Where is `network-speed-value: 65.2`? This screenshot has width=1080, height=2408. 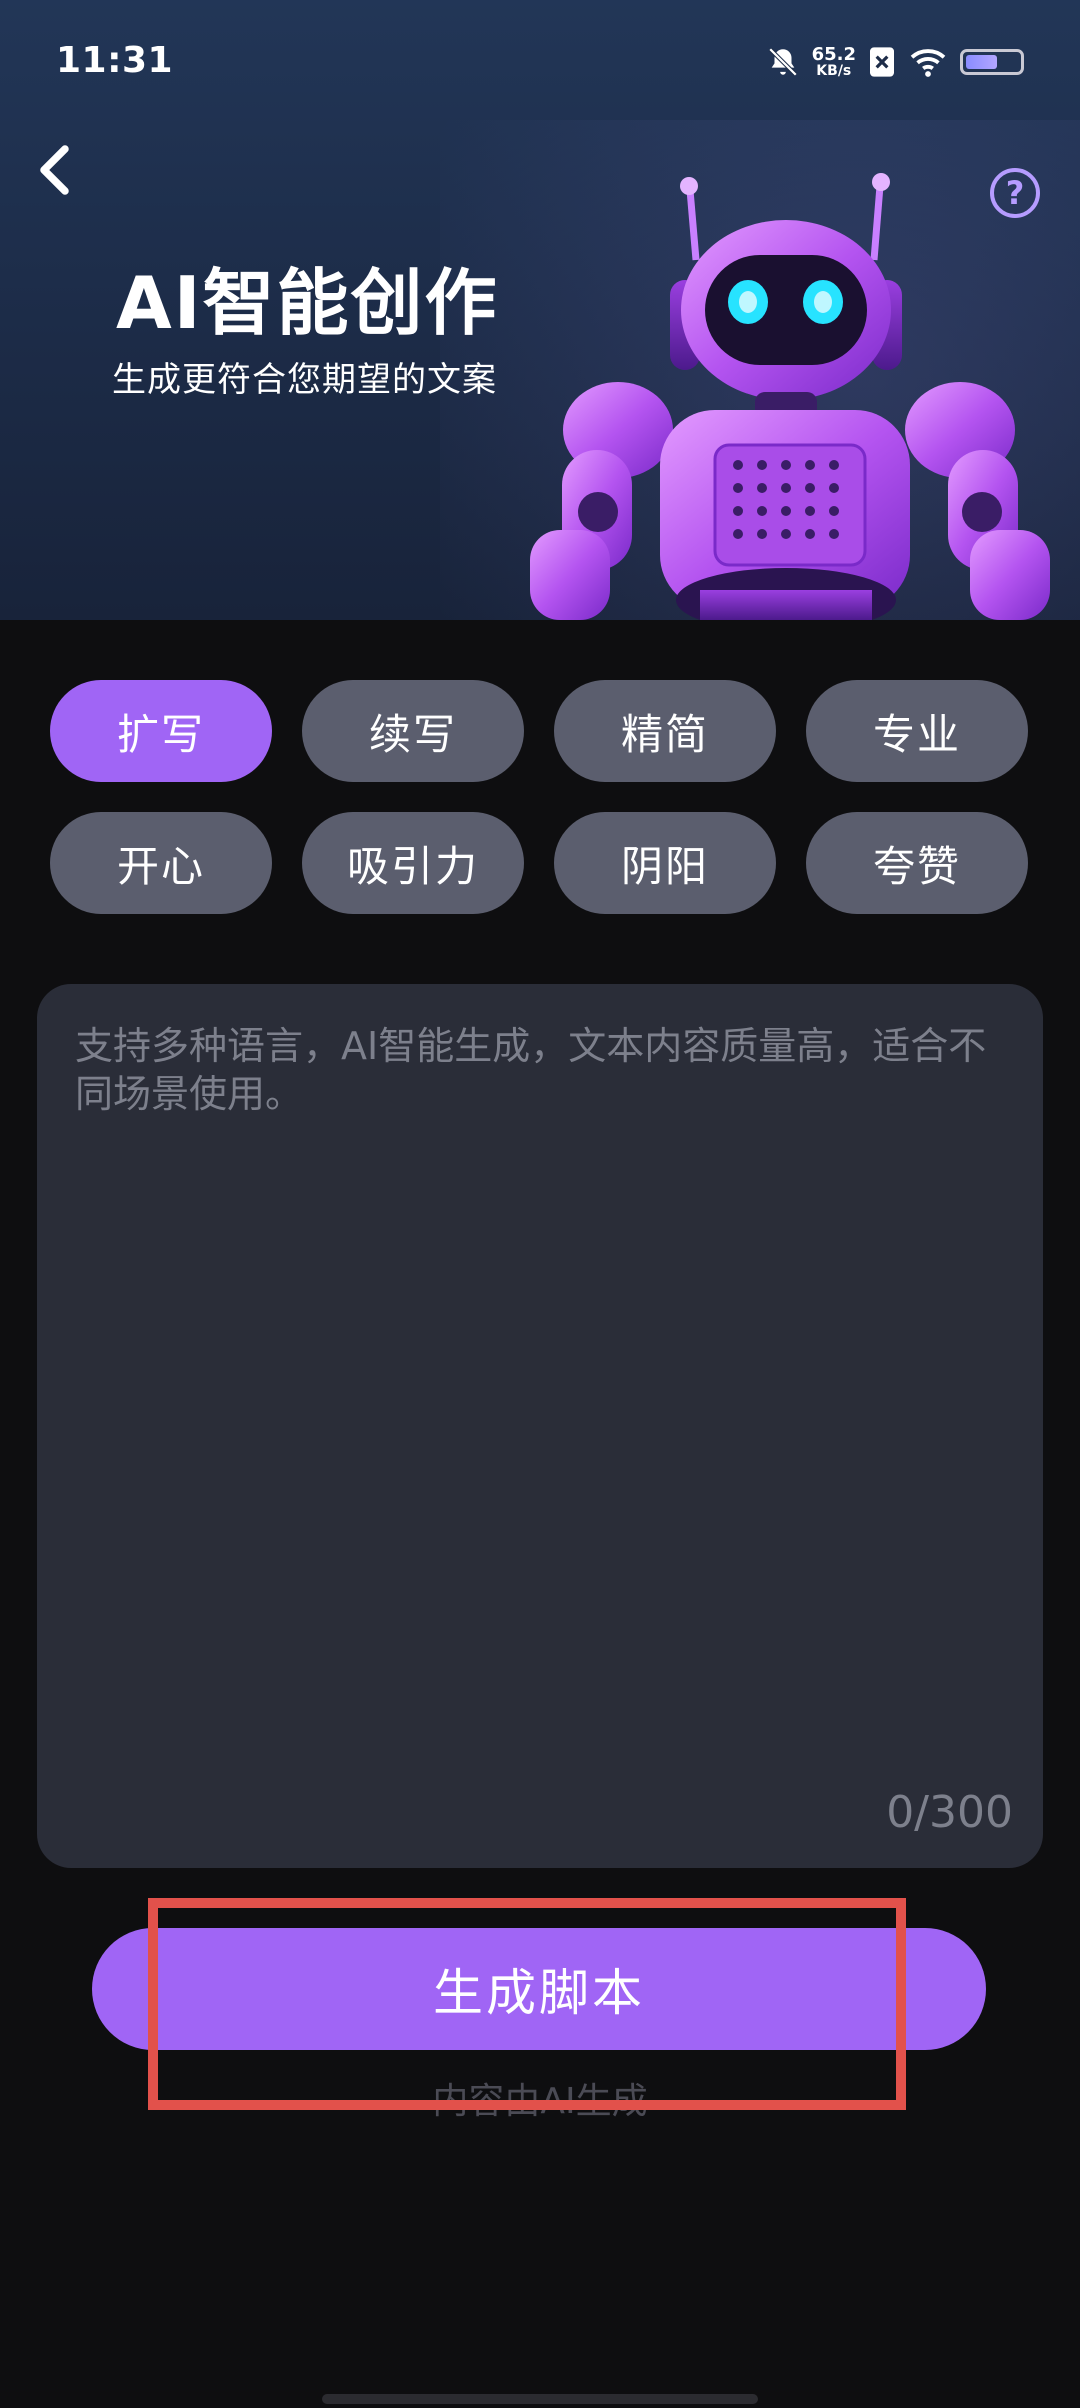
network-speed-value: 65.2 is located at coordinates (833, 54).